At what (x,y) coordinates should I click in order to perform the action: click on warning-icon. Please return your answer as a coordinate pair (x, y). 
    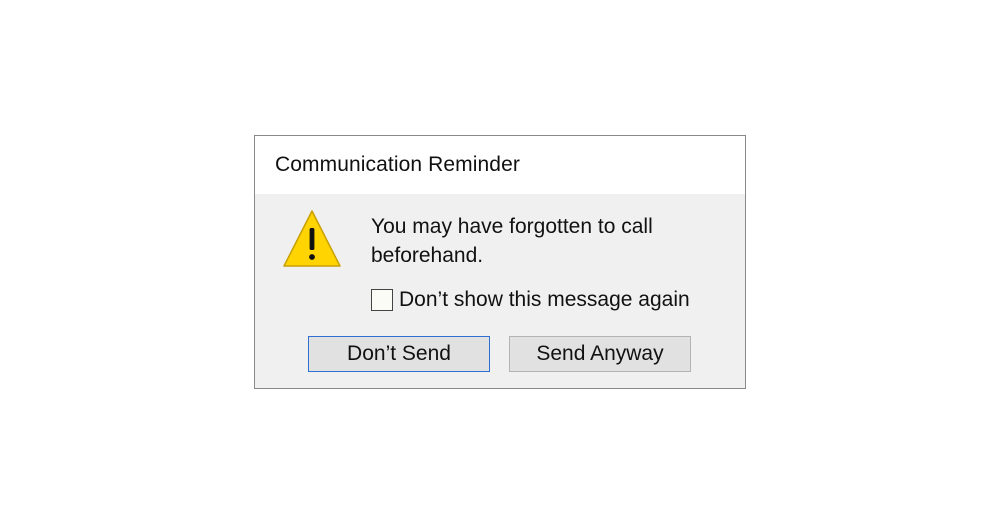
    Looking at the image, I should click on (312, 238).